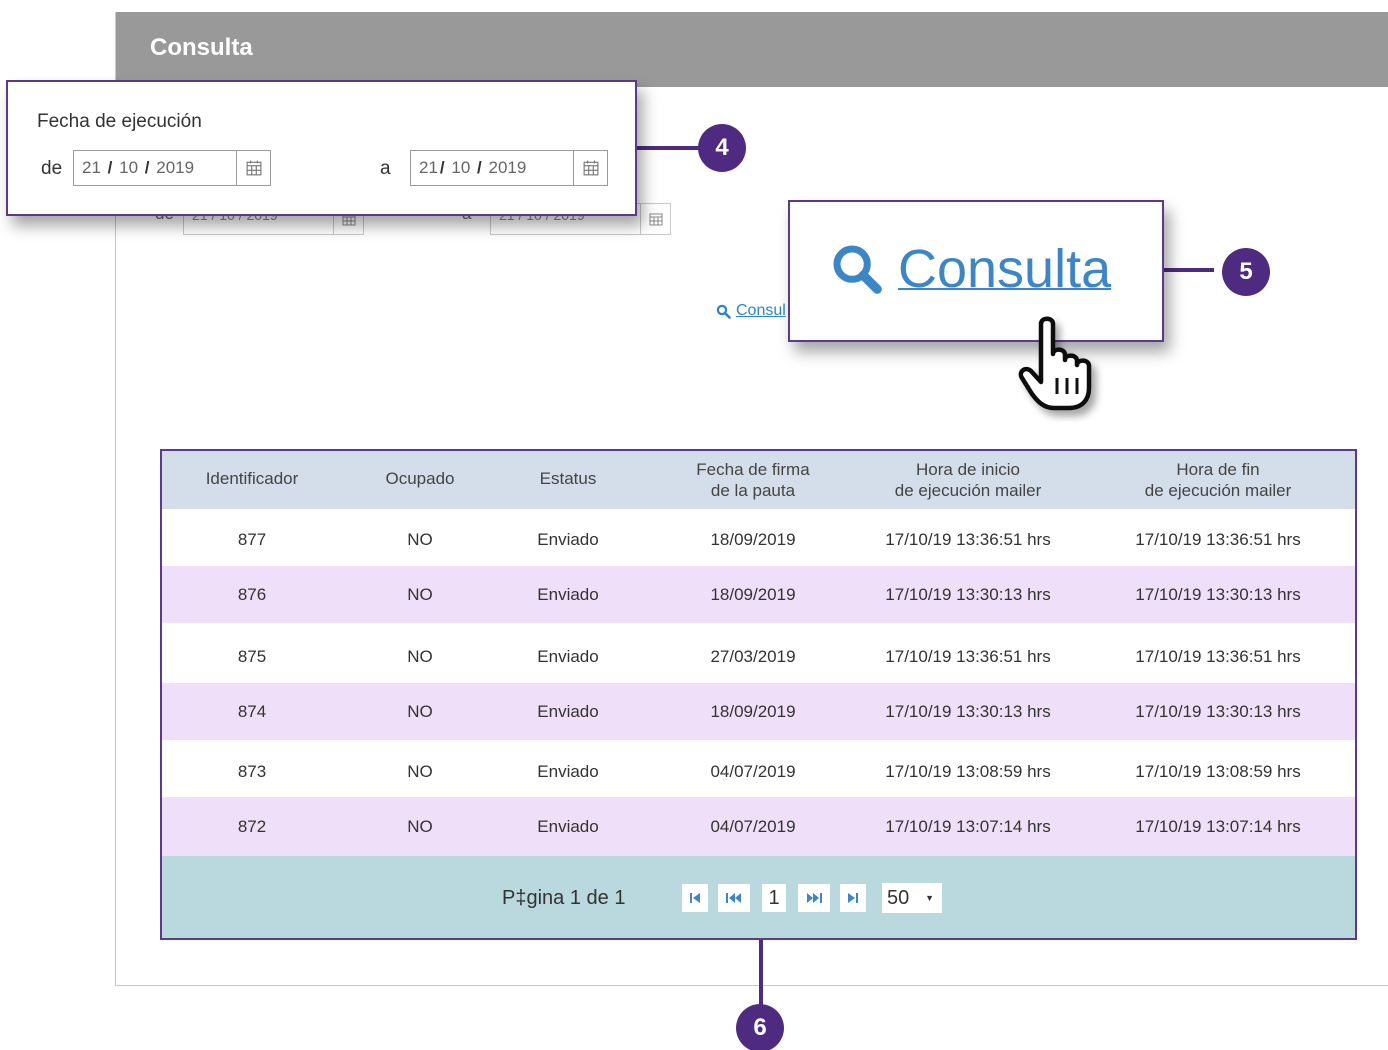 The width and height of the screenshot is (1388, 1050). I want to click on to-label: a, so click(385, 168).